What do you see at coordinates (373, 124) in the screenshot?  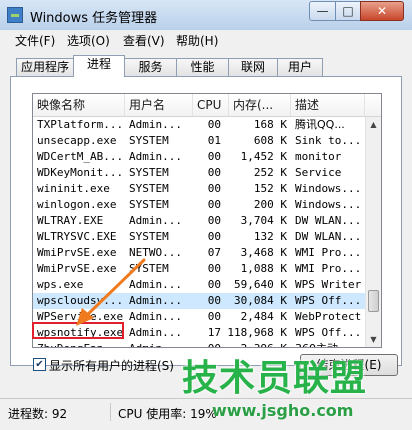 I see `scroll-up-arrow-icon: ▲` at bounding box center [373, 124].